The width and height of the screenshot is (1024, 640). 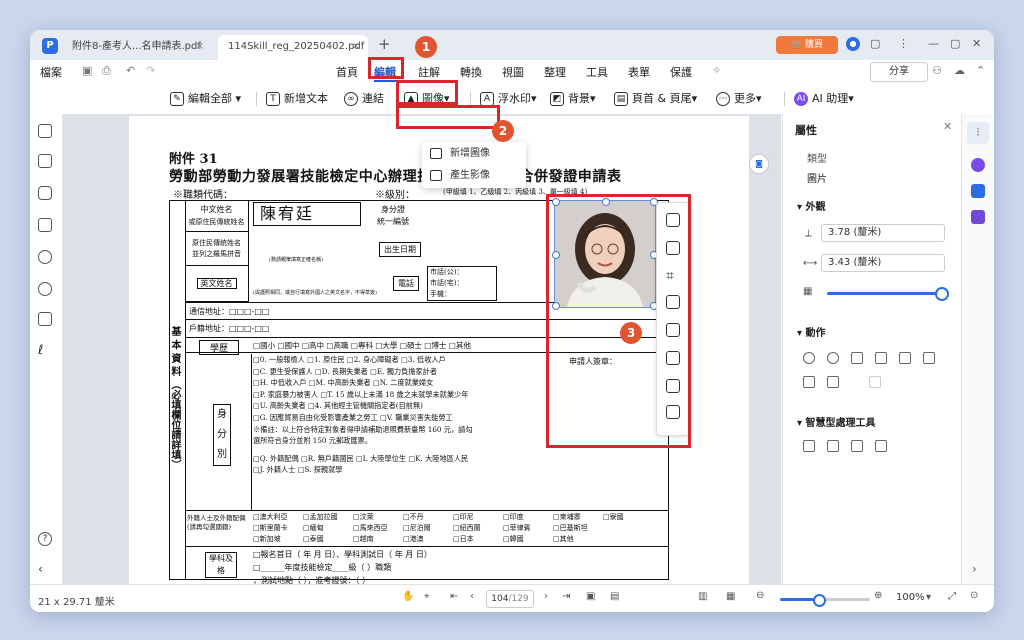 What do you see at coordinates (528, 517) in the screenshot?
I see `country-option: □印度` at bounding box center [528, 517].